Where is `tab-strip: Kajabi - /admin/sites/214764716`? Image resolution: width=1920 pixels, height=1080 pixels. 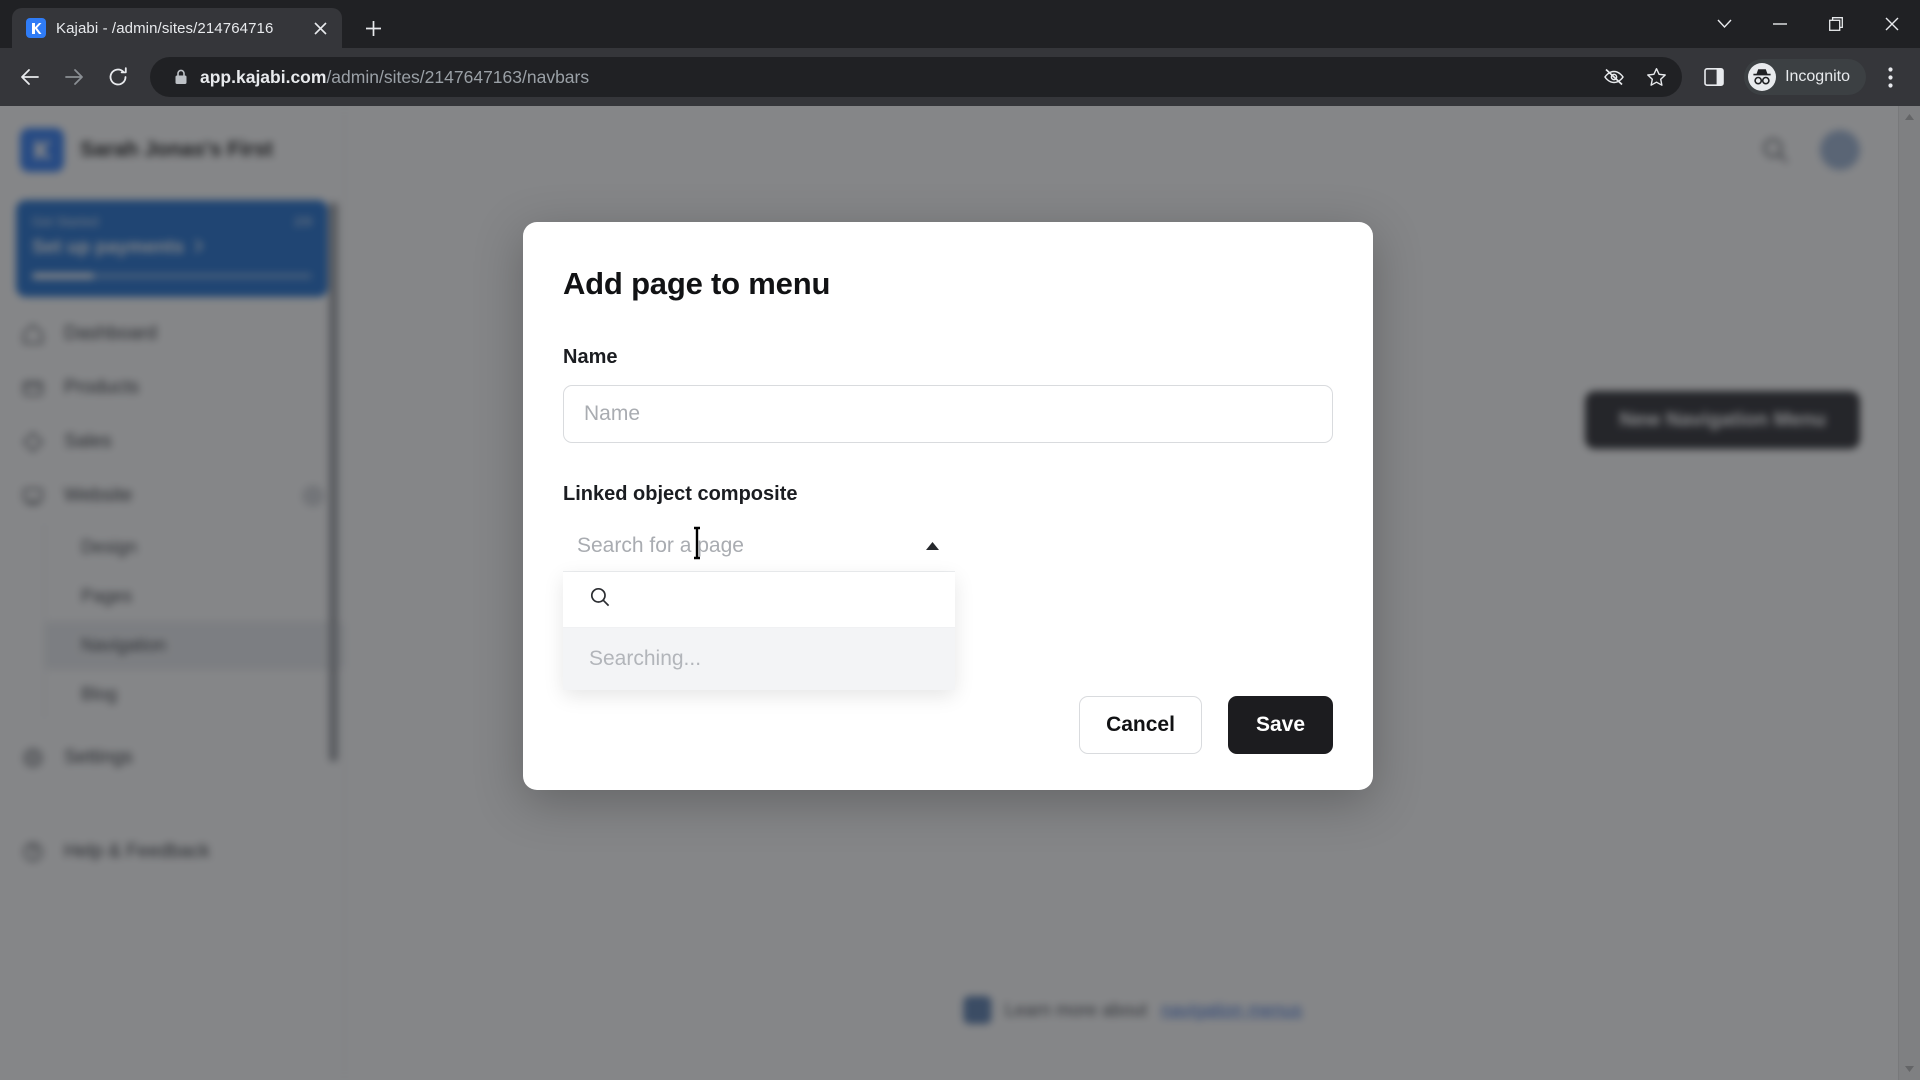
tab-strip: Kajabi - /admin/sites/214764716 is located at coordinates (960, 24).